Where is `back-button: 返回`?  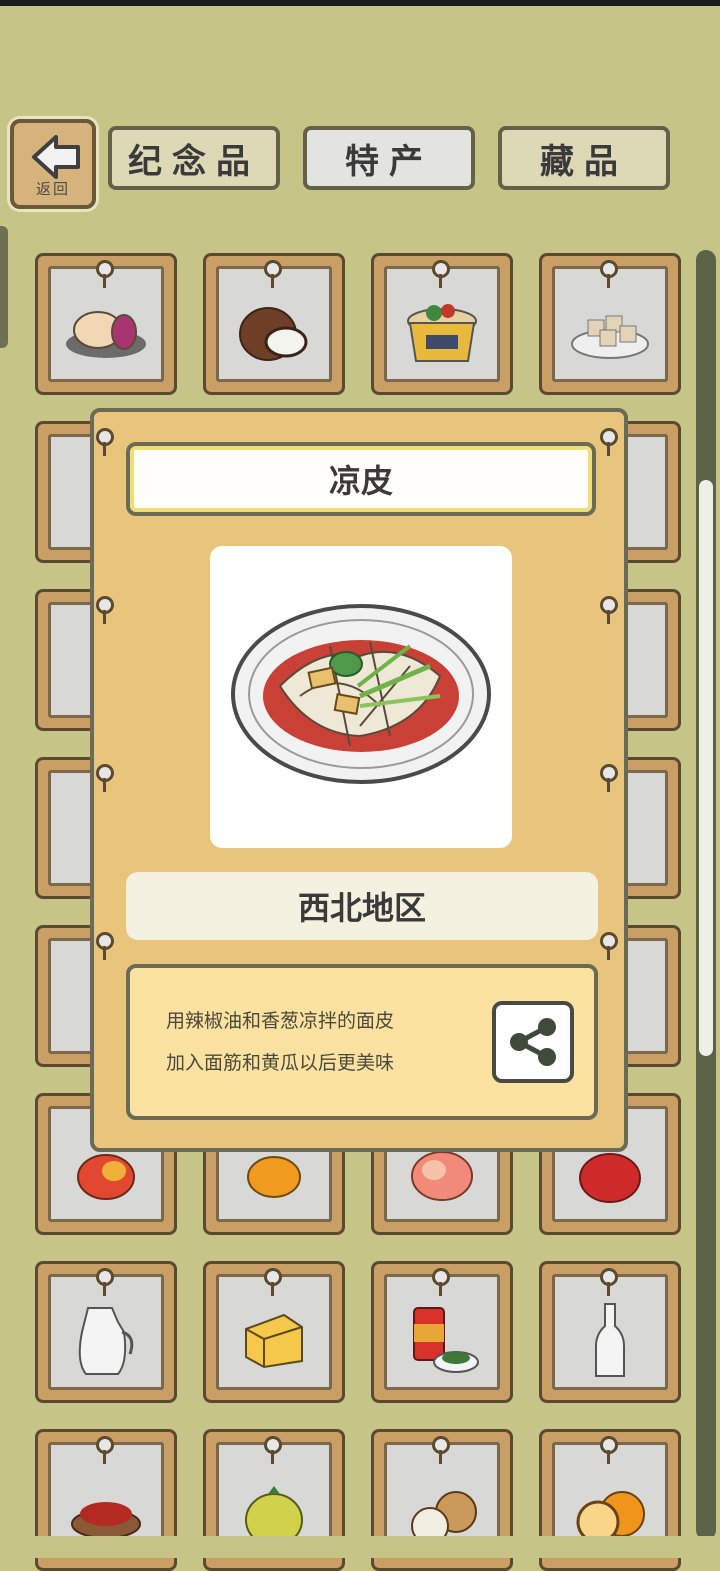 back-button: 返回 is located at coordinates (53, 164).